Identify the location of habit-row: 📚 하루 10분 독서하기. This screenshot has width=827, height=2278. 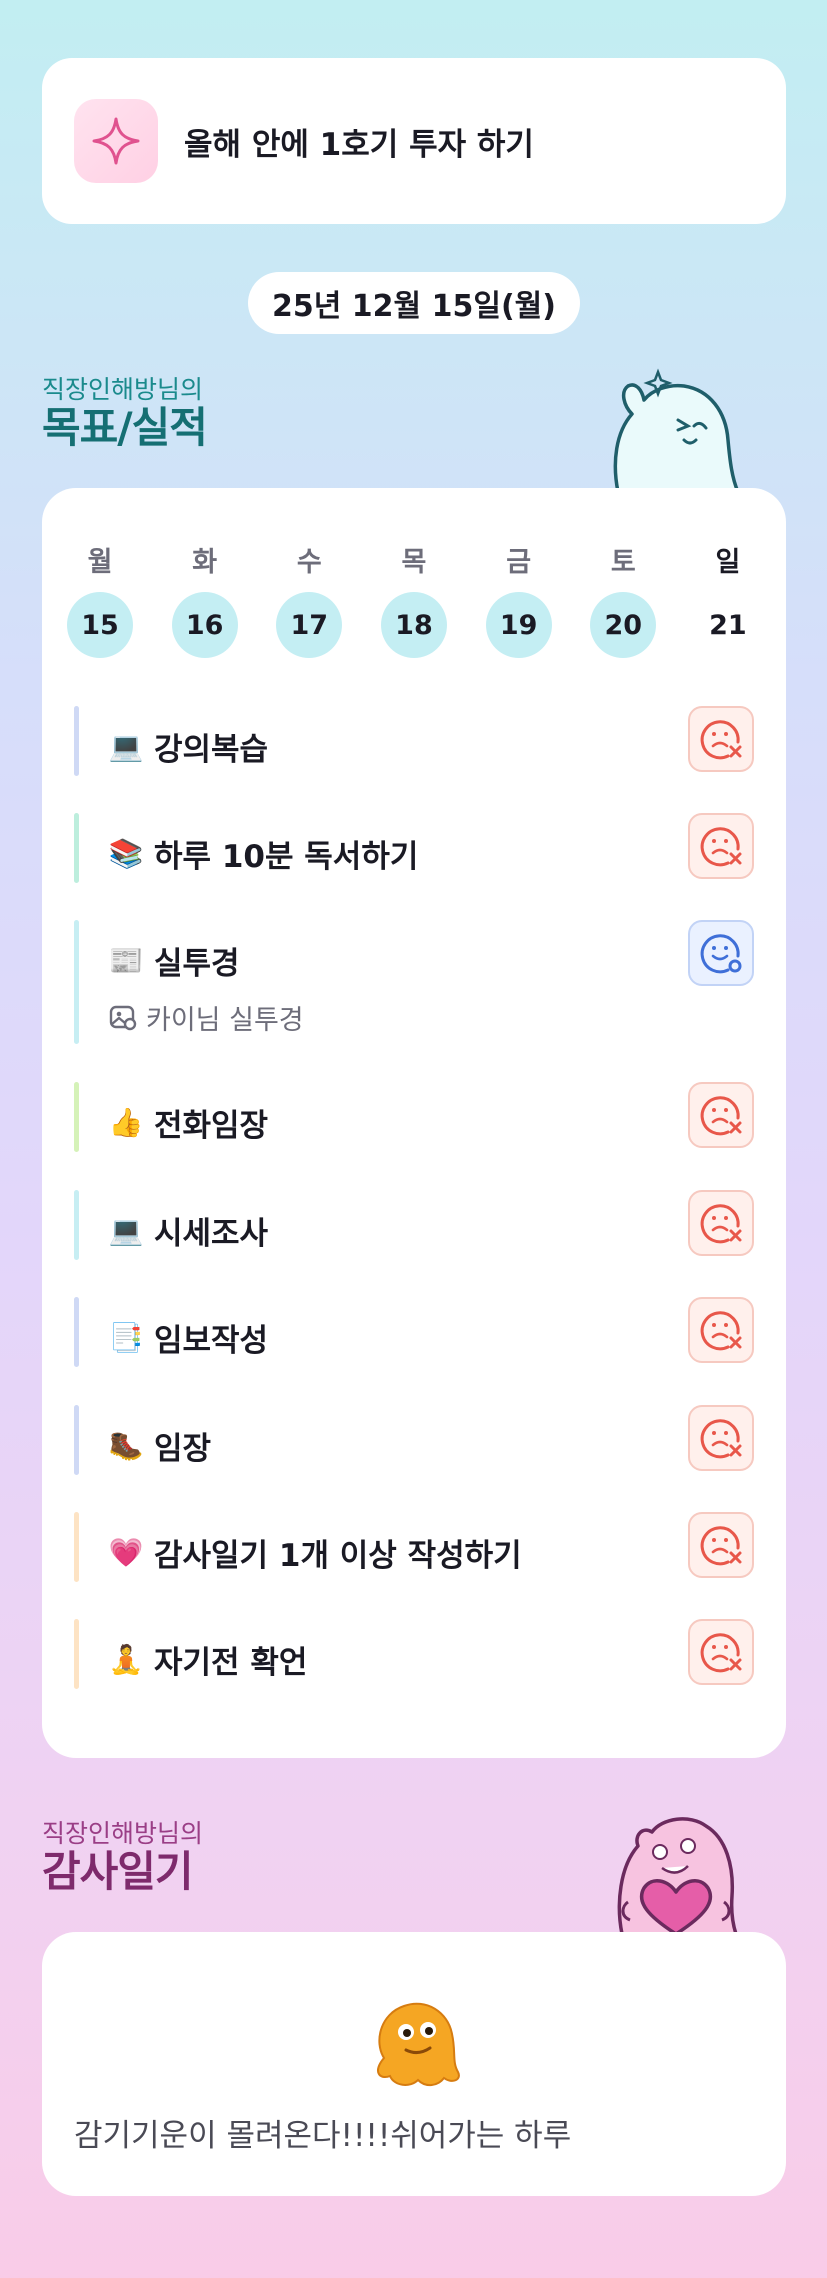
(414, 848).